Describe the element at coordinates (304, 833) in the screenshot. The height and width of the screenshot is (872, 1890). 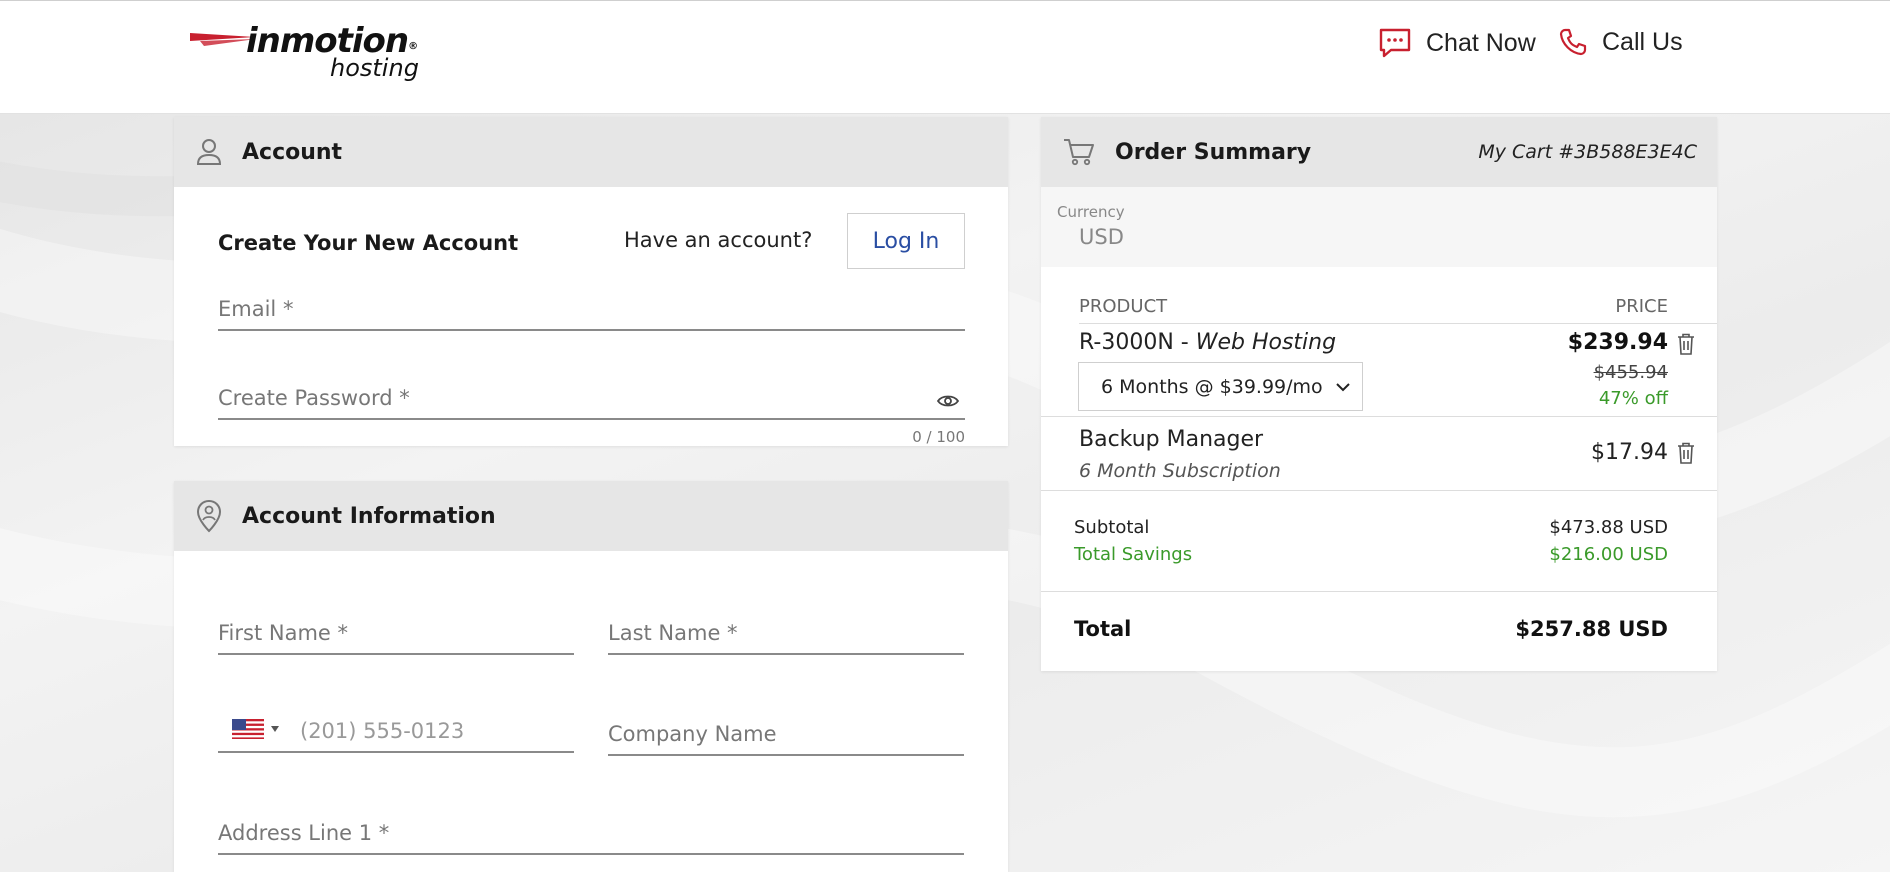
I see `address-line-1-placeholder: Address Line 1 *` at that location.